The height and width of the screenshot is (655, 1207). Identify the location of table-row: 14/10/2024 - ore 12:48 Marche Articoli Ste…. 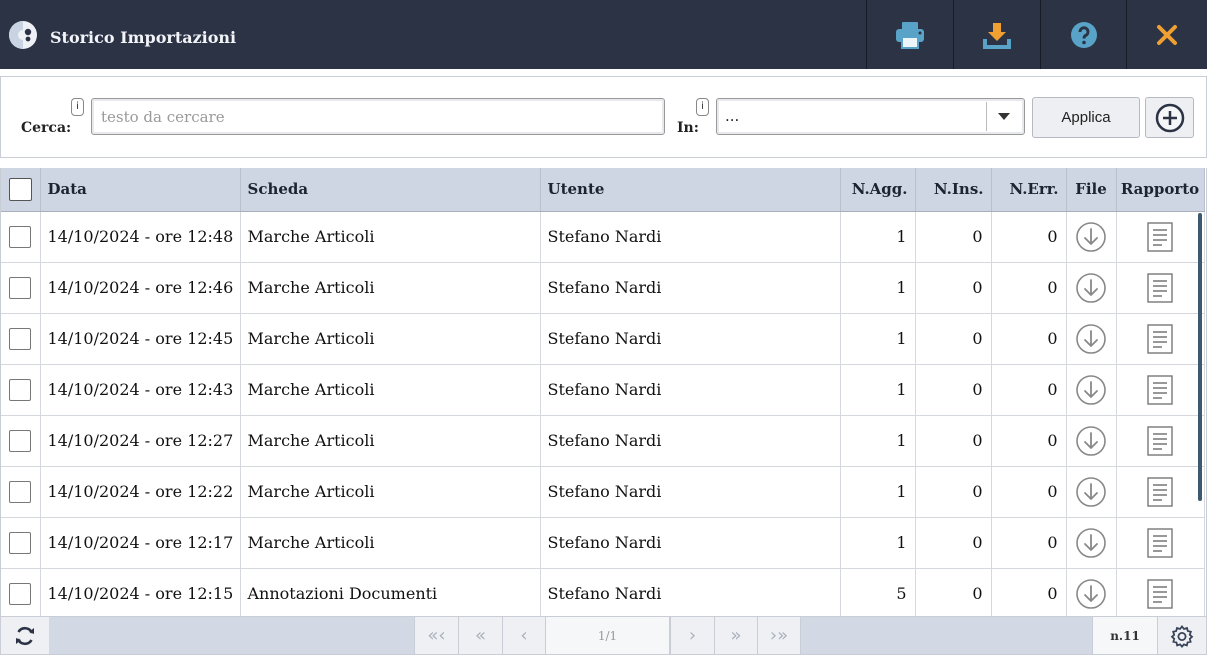
(603, 237).